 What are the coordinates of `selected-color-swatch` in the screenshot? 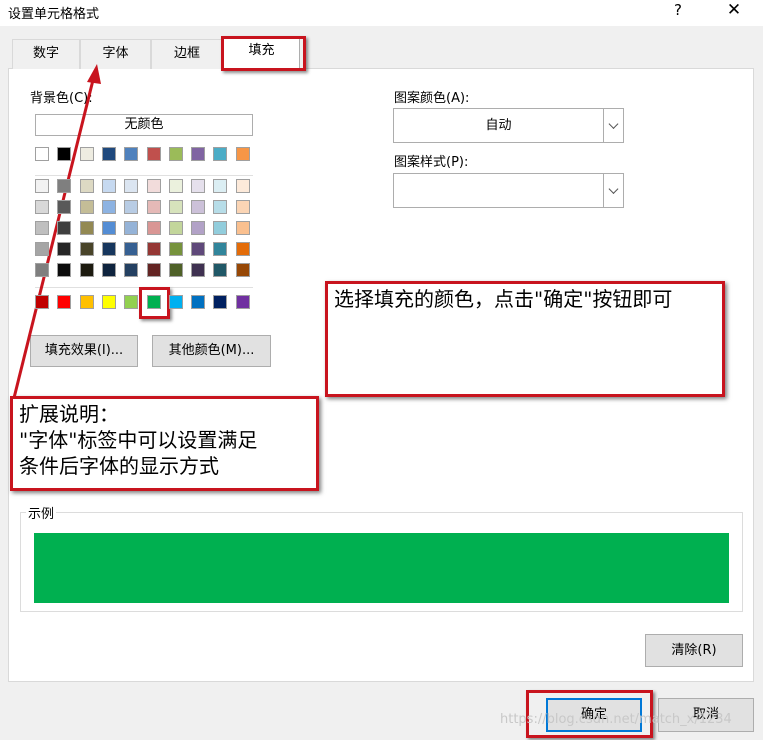 It's located at (153, 302).